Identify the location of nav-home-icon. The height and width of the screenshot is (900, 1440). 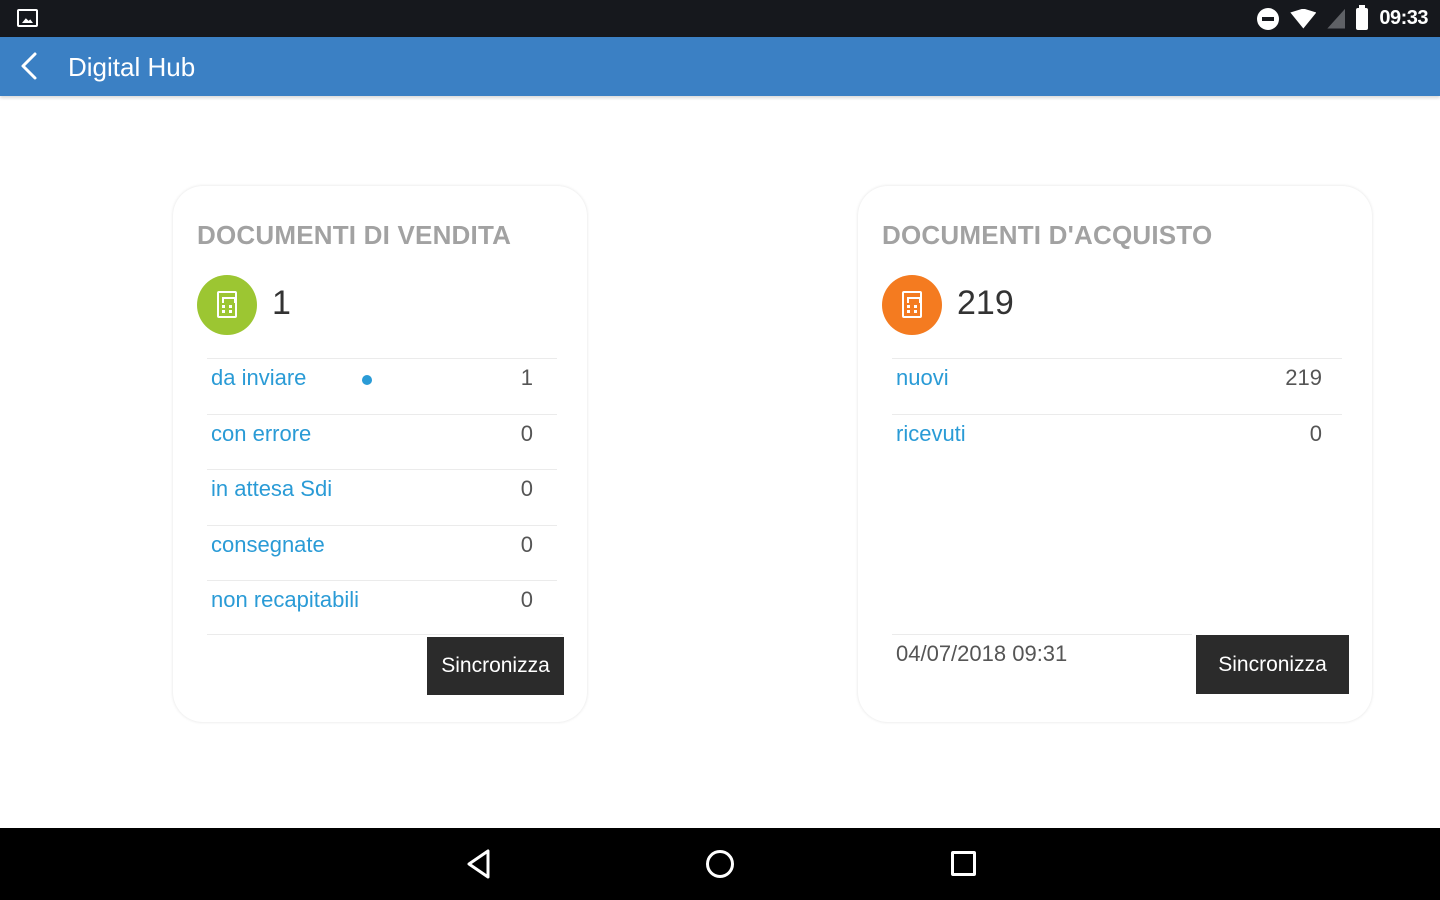
(720, 864).